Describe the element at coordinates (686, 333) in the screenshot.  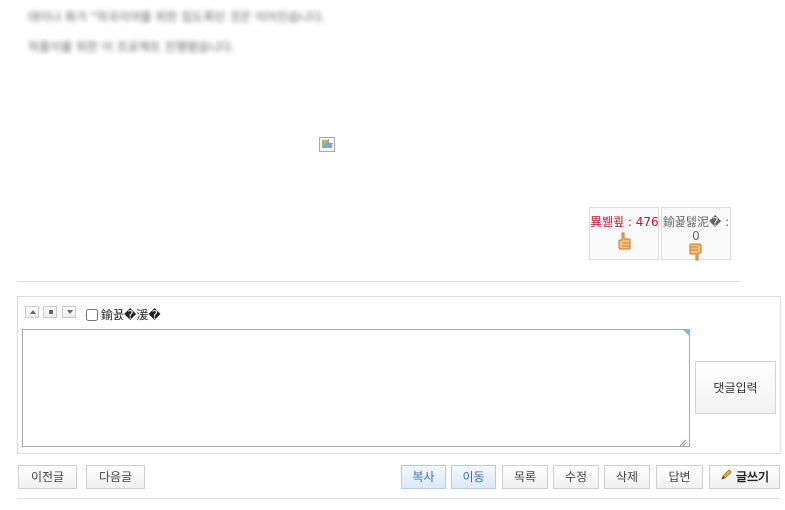
I see `corner-marker` at that location.